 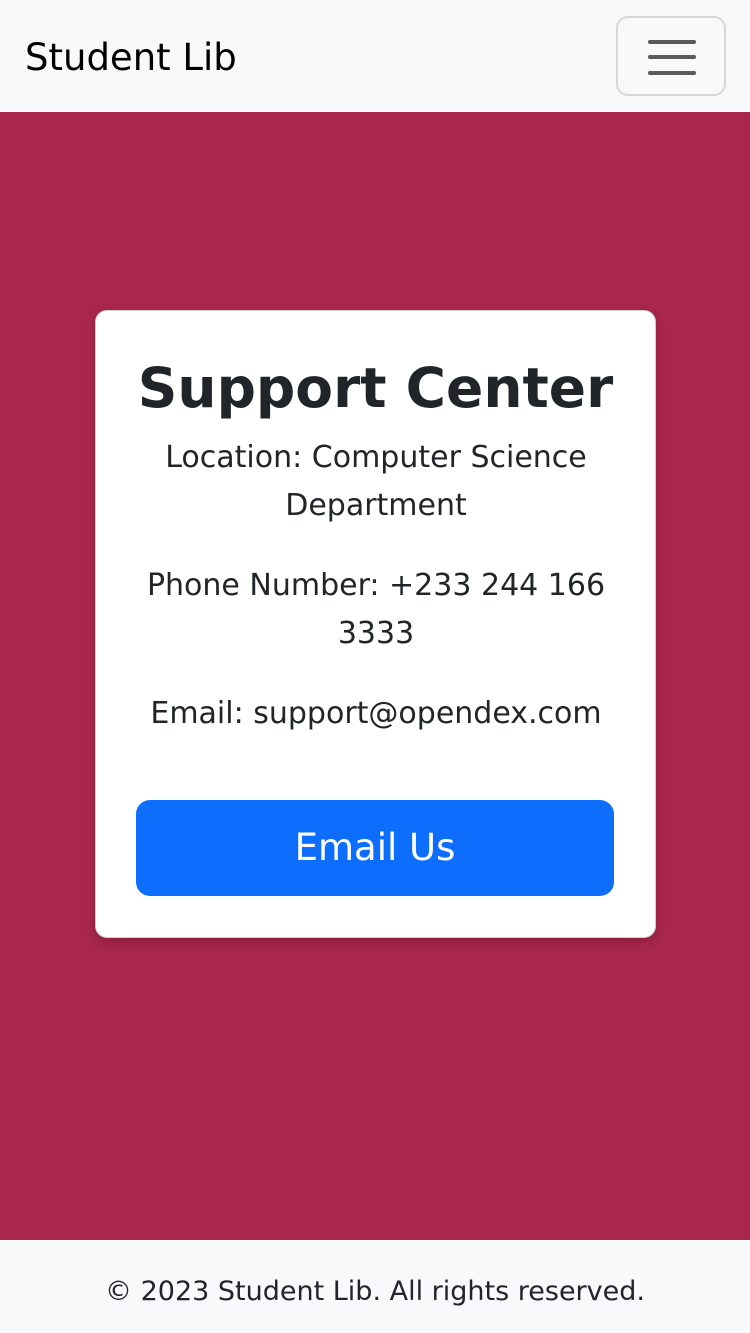 I want to click on location-text: Location: Computer Science Department, so click(x=376, y=481).